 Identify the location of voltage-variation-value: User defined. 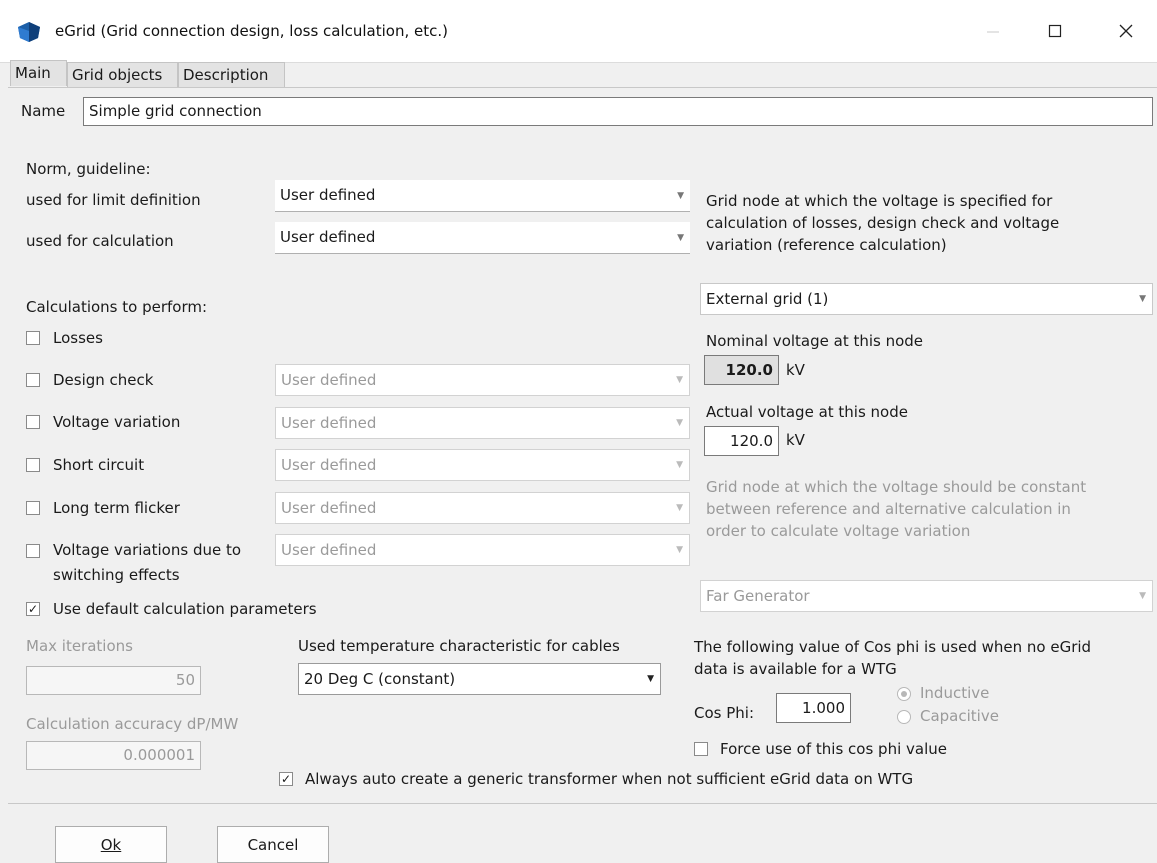
(329, 423).